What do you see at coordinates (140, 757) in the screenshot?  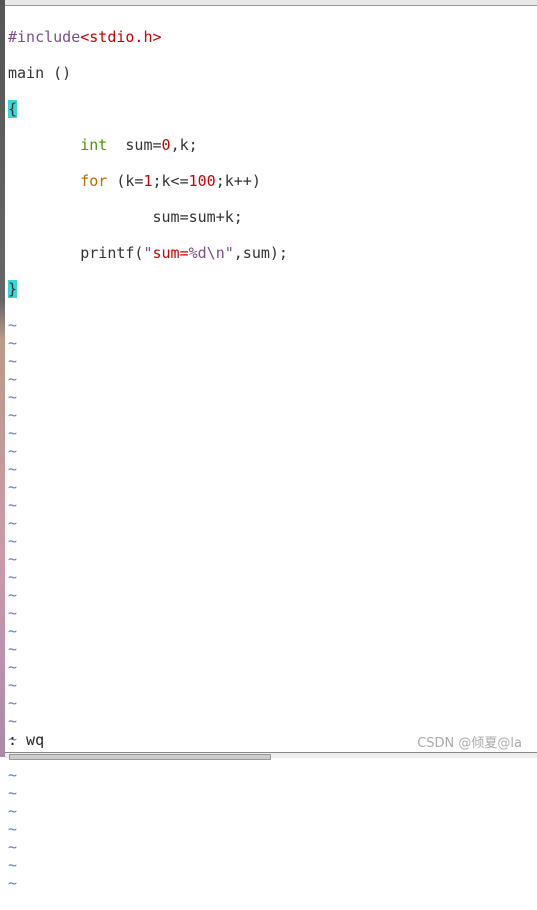 I see `scrollbar-thumb` at bounding box center [140, 757].